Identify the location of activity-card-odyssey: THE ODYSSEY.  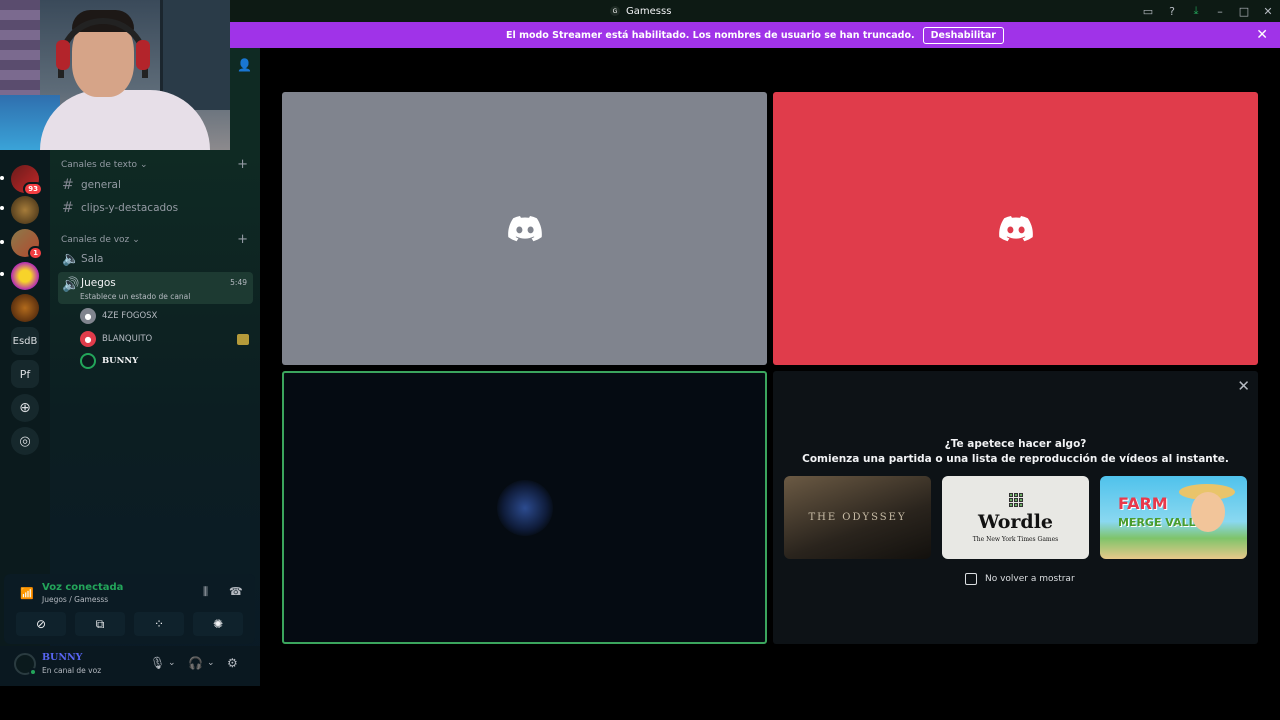
(857, 517).